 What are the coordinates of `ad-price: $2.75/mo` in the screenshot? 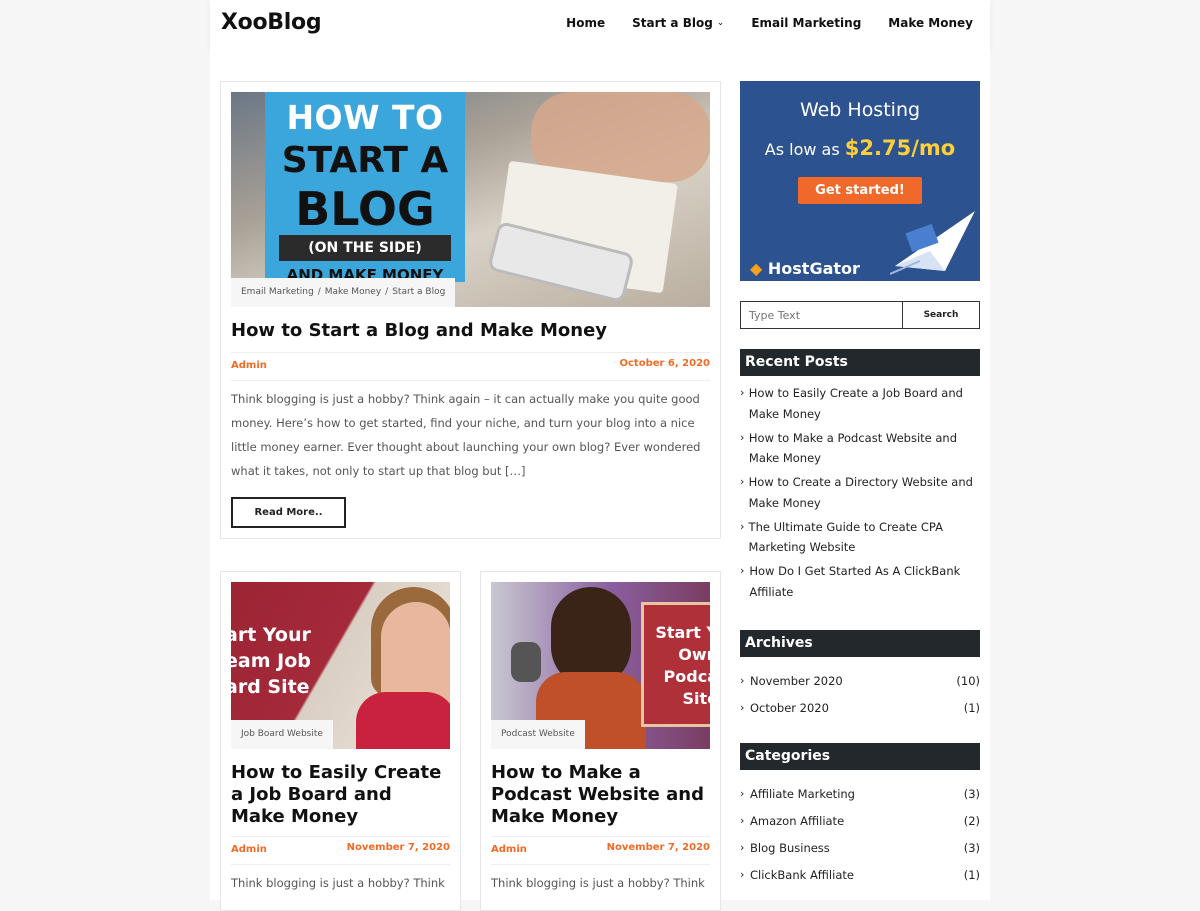 It's located at (900, 148).